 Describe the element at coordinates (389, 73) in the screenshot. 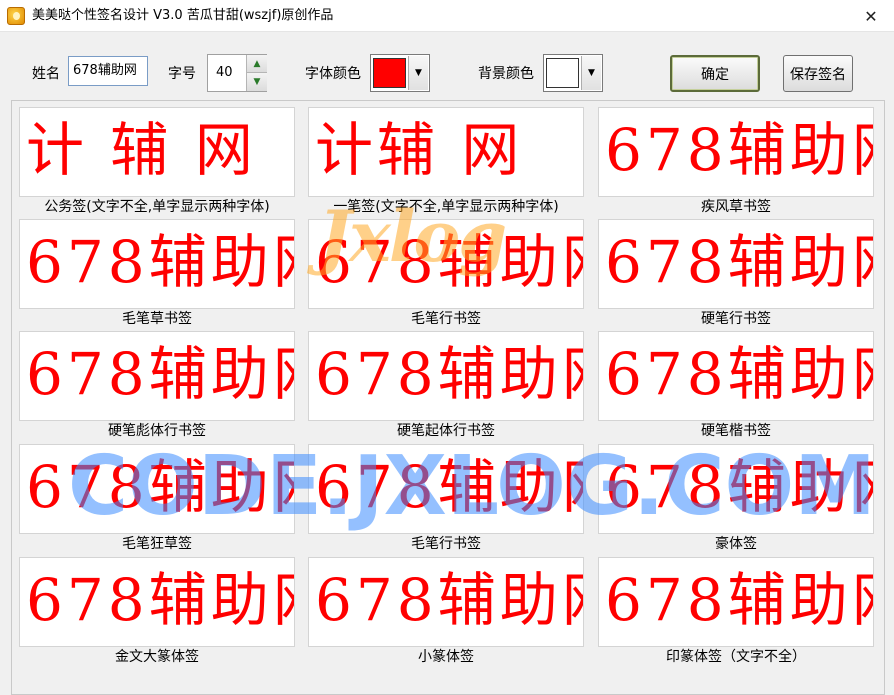

I see `font-color-swatch` at that location.